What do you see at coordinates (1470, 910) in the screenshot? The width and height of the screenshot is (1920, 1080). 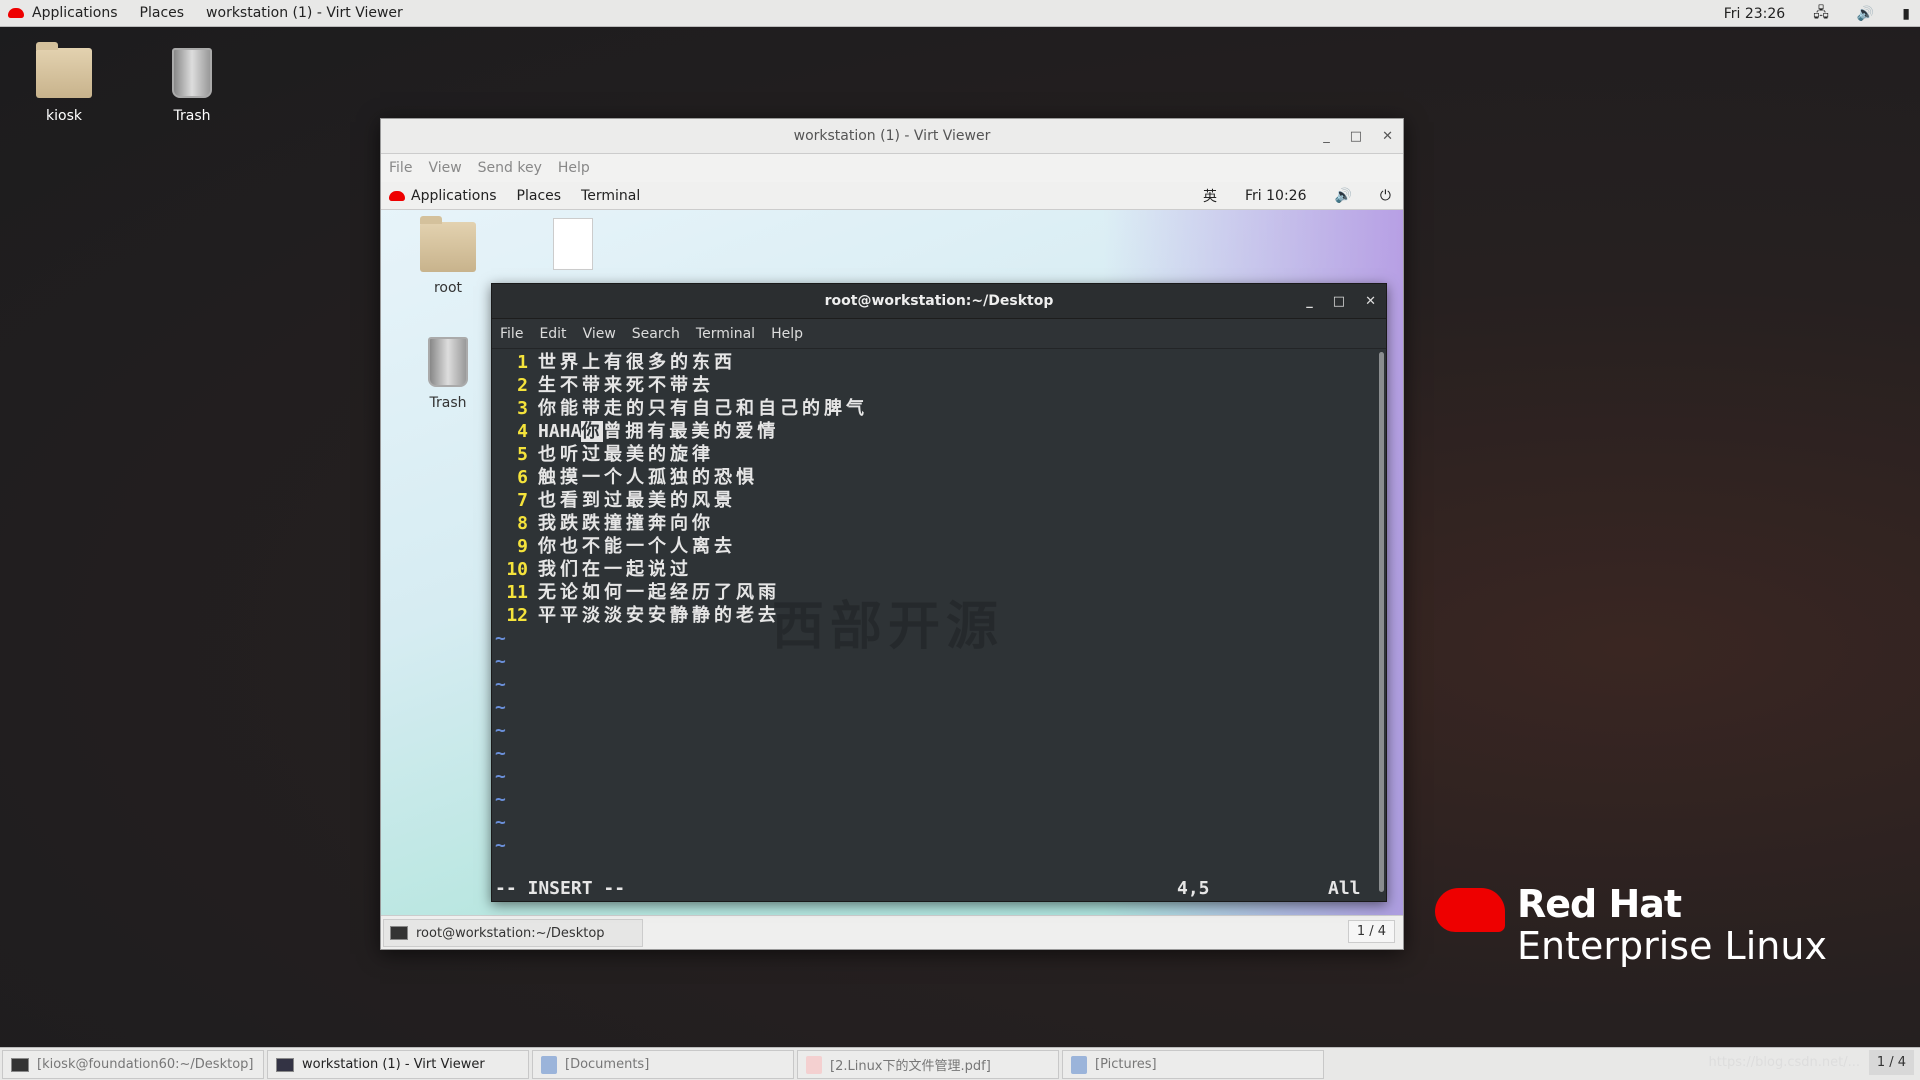 I see `redhat-hat-icon` at bounding box center [1470, 910].